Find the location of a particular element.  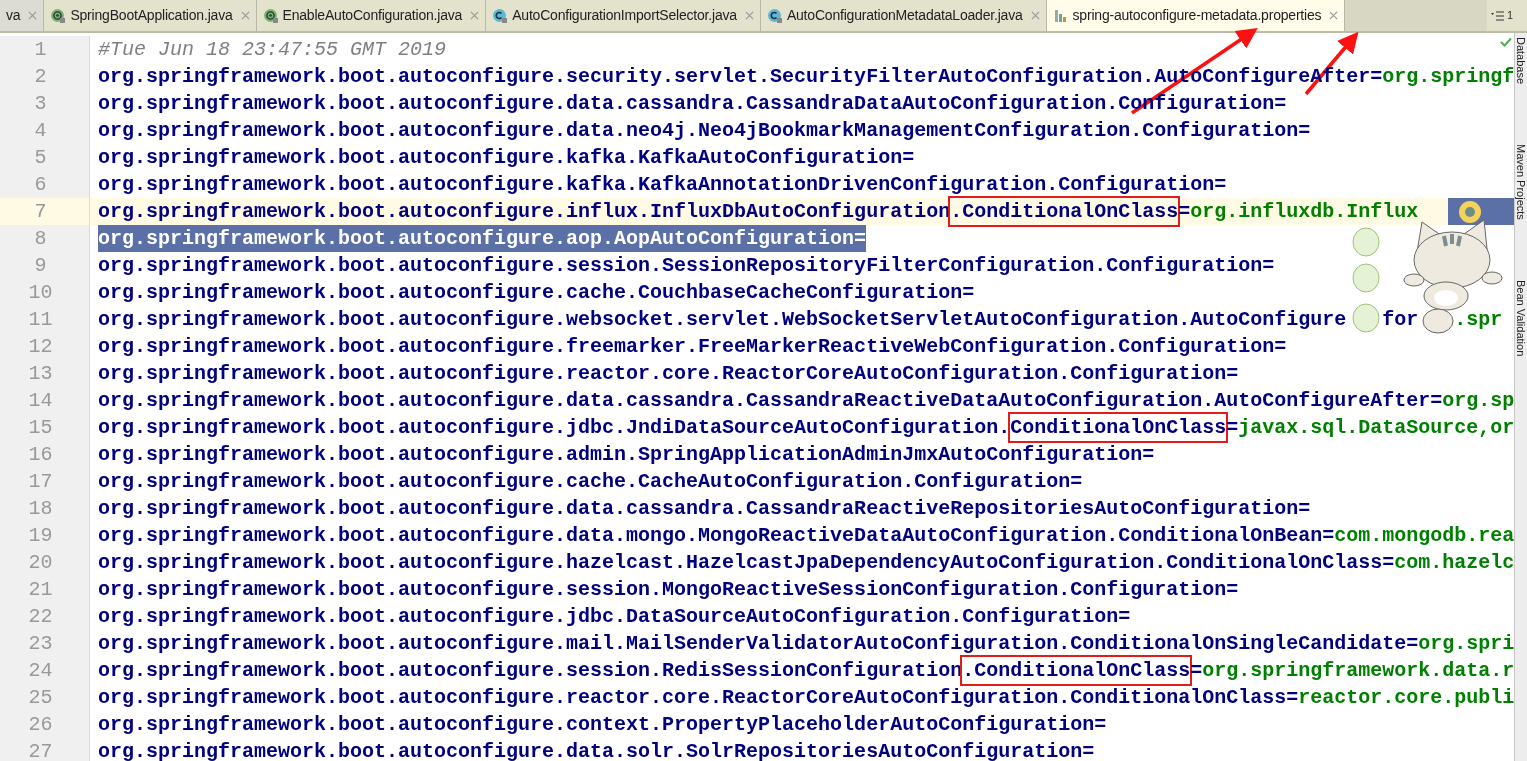

line-number: 7 is located at coordinates (40, 212).